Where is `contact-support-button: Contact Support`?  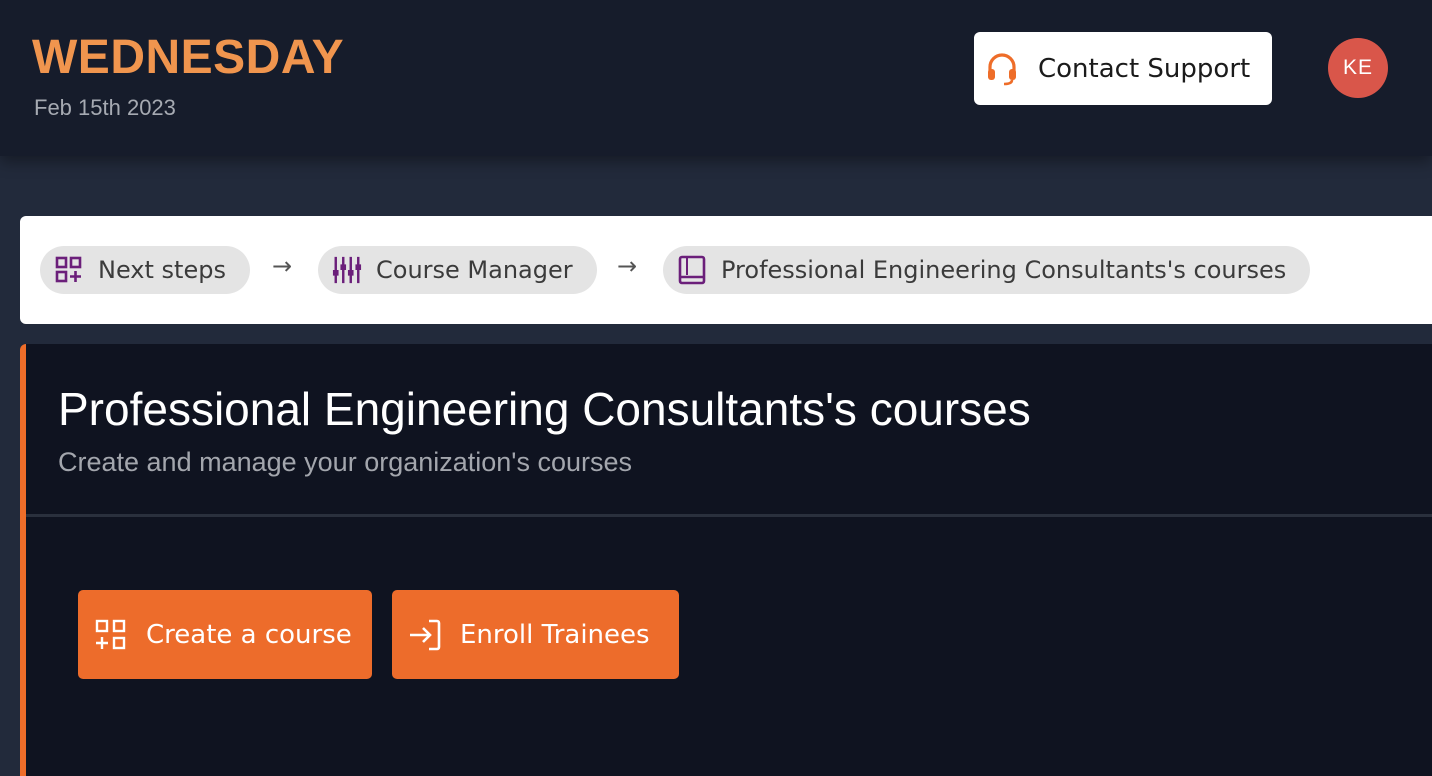
contact-support-button: Contact Support is located at coordinates (1123, 68).